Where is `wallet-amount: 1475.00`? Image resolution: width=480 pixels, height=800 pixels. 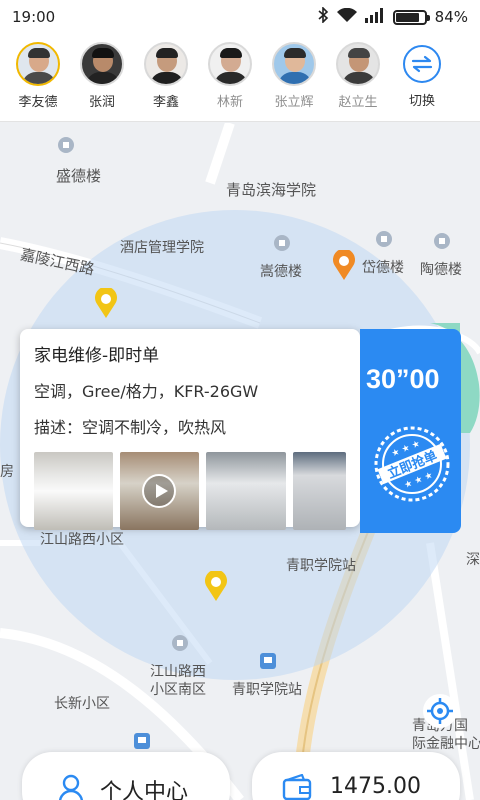 wallet-amount: 1475.00 is located at coordinates (375, 786).